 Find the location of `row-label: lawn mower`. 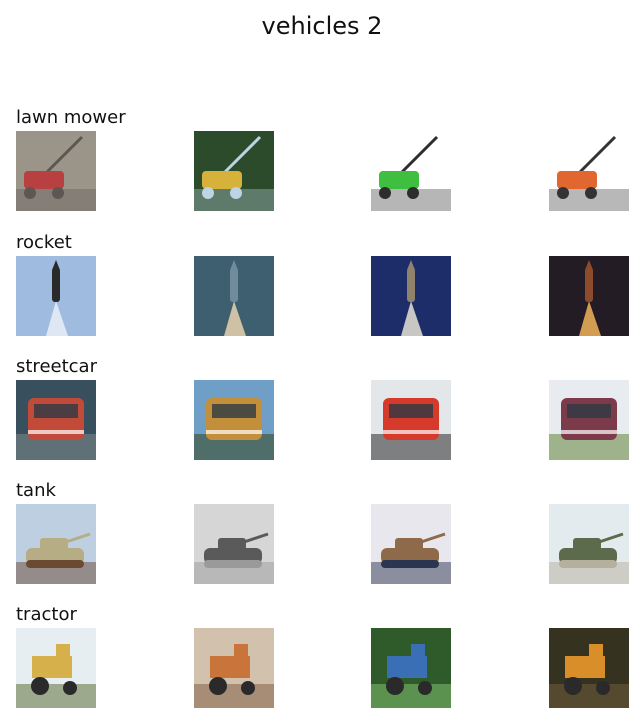

row-label: lawn mower is located at coordinates (71, 117).